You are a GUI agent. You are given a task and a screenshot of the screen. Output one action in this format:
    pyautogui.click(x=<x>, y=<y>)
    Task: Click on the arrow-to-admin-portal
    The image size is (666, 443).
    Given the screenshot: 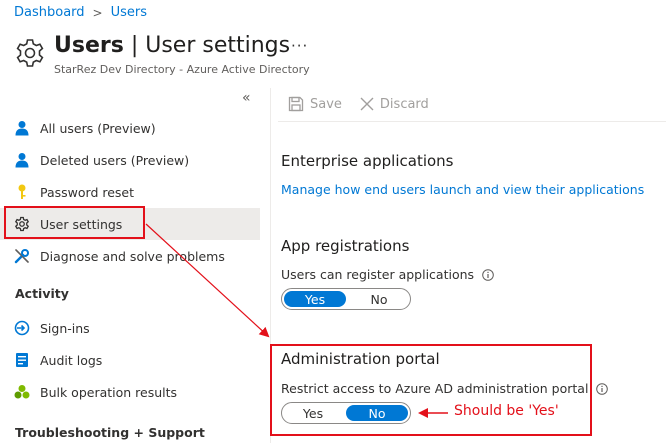 What is the action you would take?
    pyautogui.click(x=207, y=280)
    